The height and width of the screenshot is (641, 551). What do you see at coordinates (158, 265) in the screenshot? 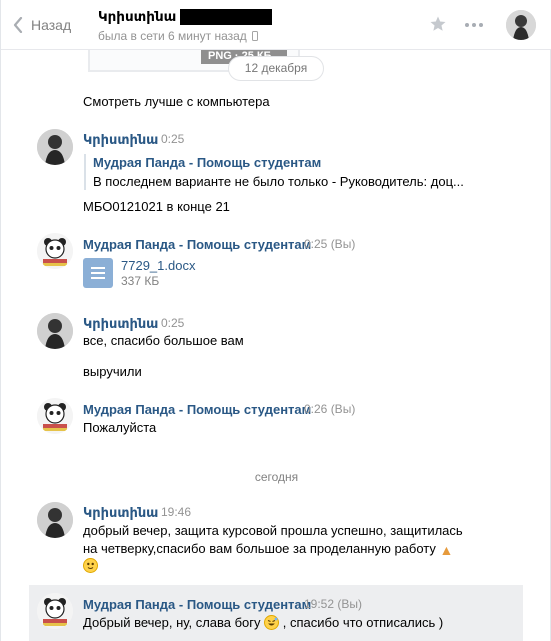
I see `document-name: 7729_1.docx` at bounding box center [158, 265].